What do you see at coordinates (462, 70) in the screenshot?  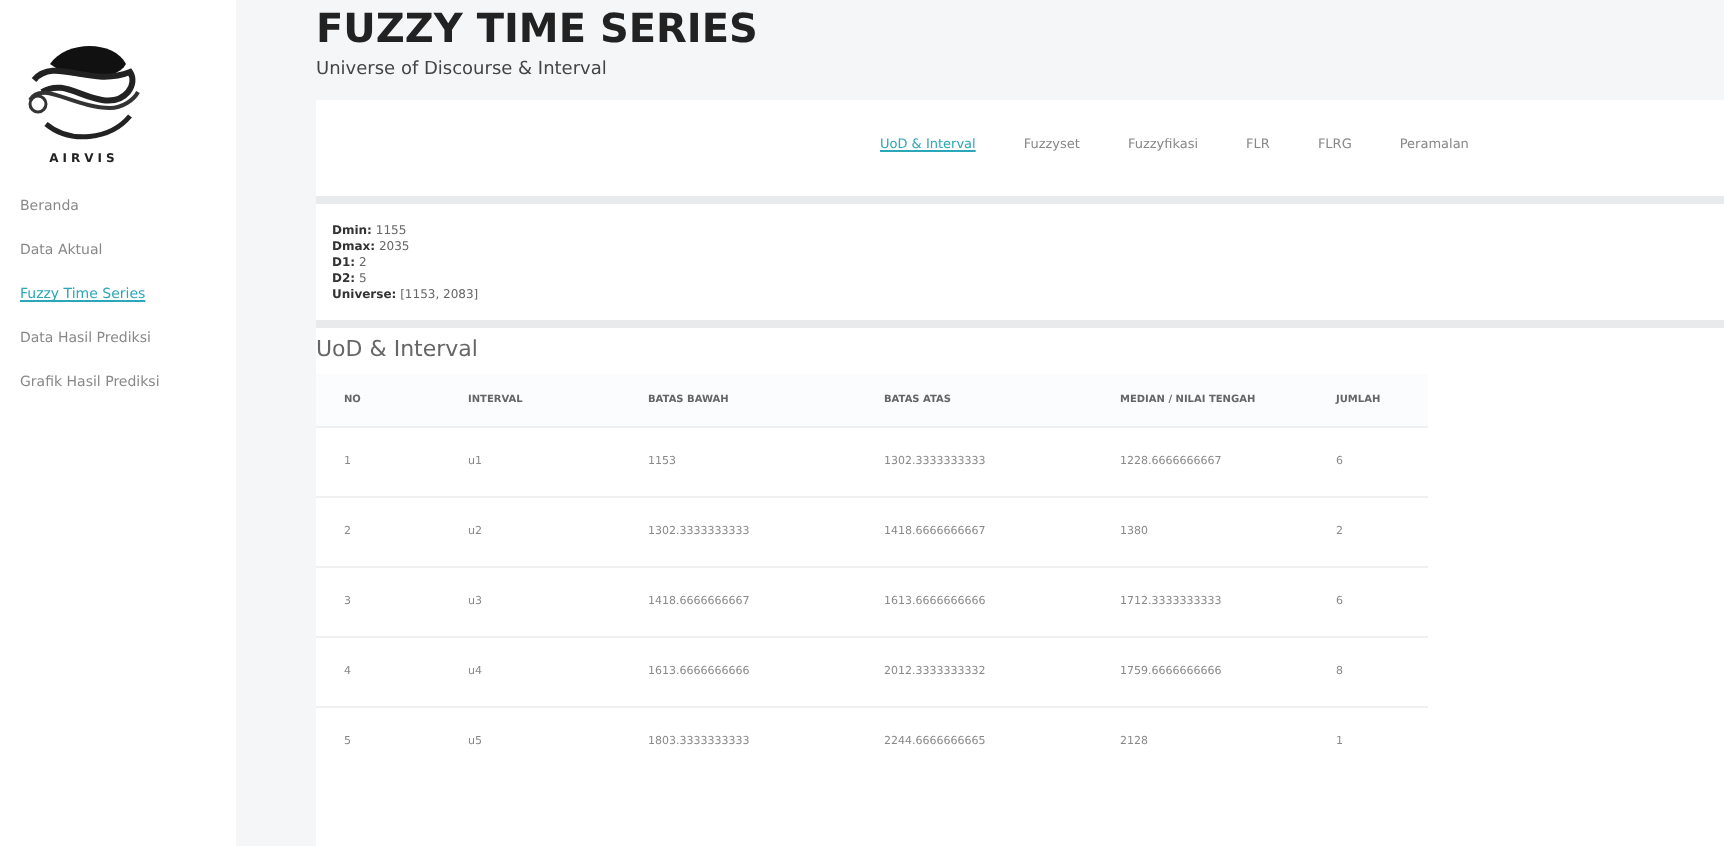 I see `page-subtitle: Universe of Discourse & Interval` at bounding box center [462, 70].